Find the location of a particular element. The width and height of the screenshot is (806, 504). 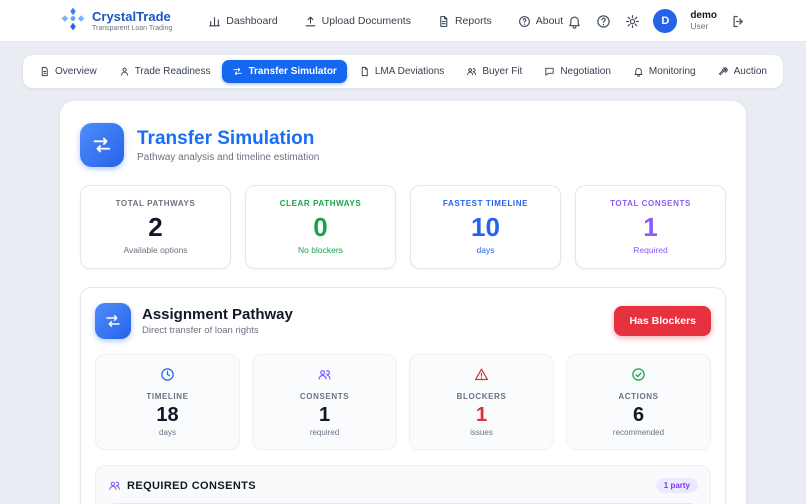

dashboard-icon is located at coordinates (215, 21).